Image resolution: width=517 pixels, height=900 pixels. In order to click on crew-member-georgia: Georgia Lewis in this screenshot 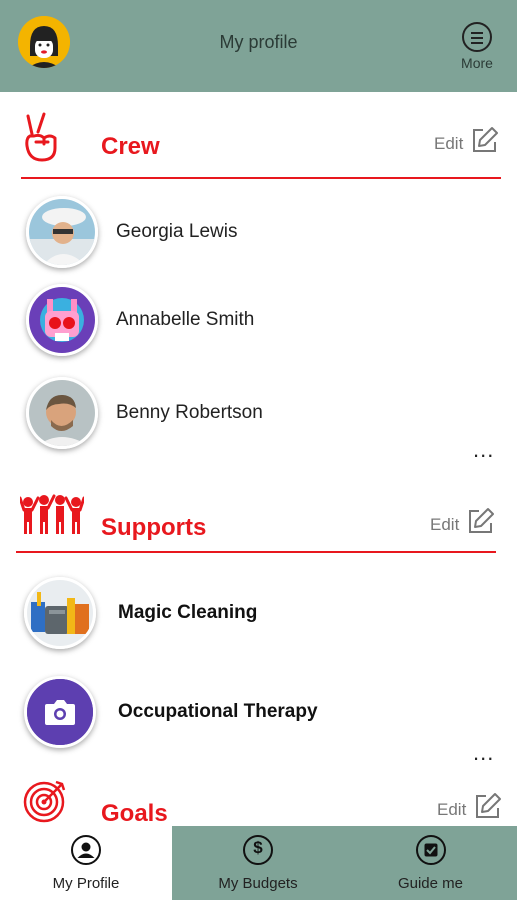, I will do `click(131, 232)`.